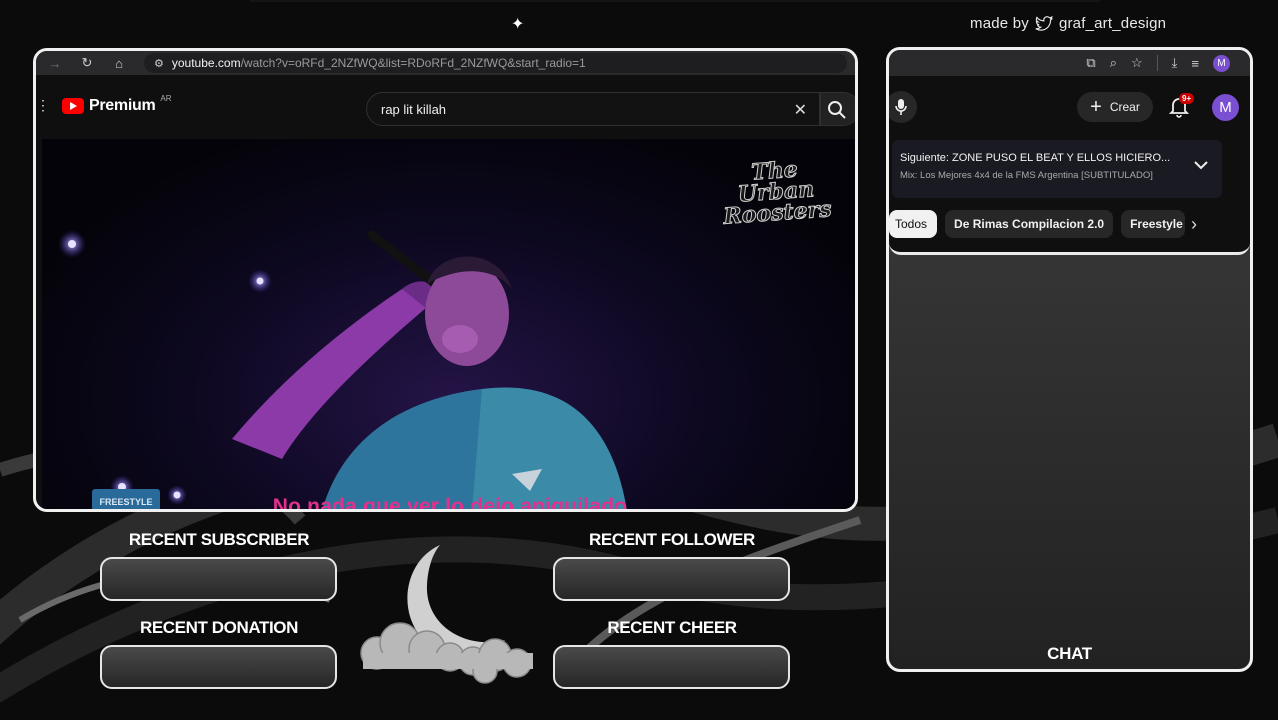 The image size is (1278, 720). Describe the element at coordinates (446, 614) in the screenshot. I see `moon-clouds-decoration` at that location.